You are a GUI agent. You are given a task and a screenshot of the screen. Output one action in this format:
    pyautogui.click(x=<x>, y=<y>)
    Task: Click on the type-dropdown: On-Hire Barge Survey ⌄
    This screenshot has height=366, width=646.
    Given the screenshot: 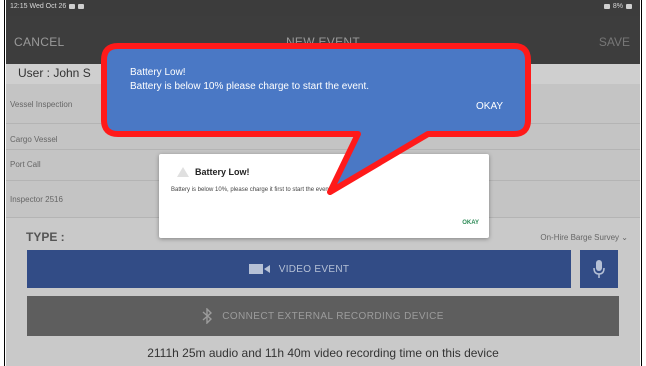 What is the action you would take?
    pyautogui.click(x=584, y=237)
    